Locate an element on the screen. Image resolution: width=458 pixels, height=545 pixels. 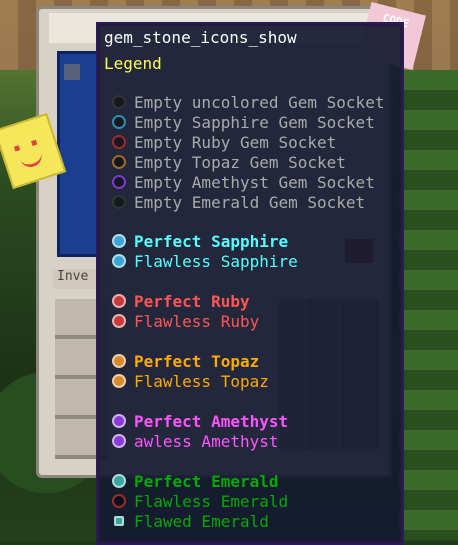
gem-list-item: awless Amethyst is located at coordinates (195, 441).